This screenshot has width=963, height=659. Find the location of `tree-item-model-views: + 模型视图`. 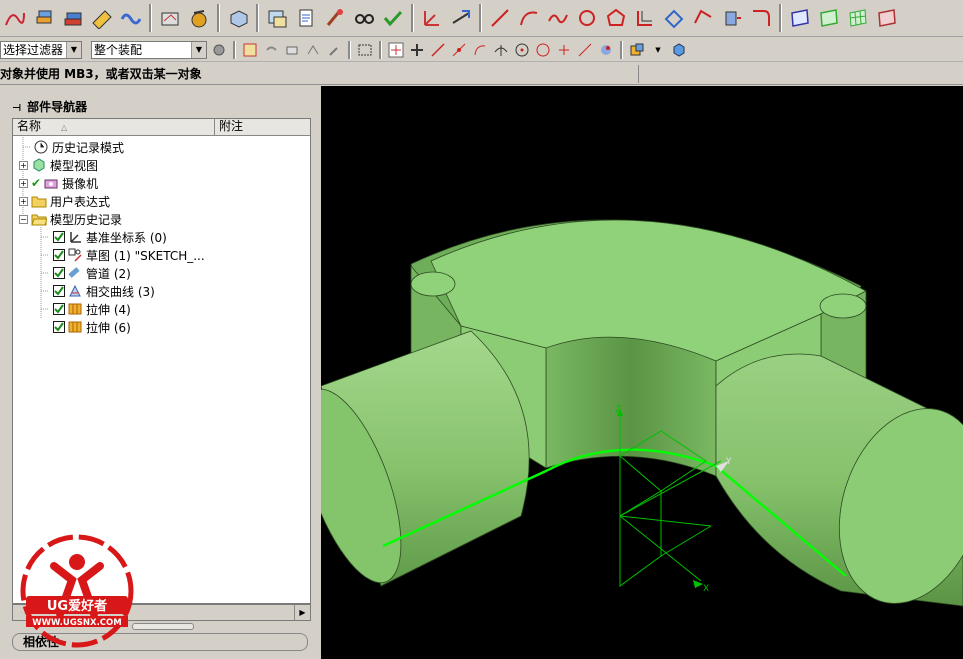

tree-item-model-views: + 模型视图 is located at coordinates (58, 165).